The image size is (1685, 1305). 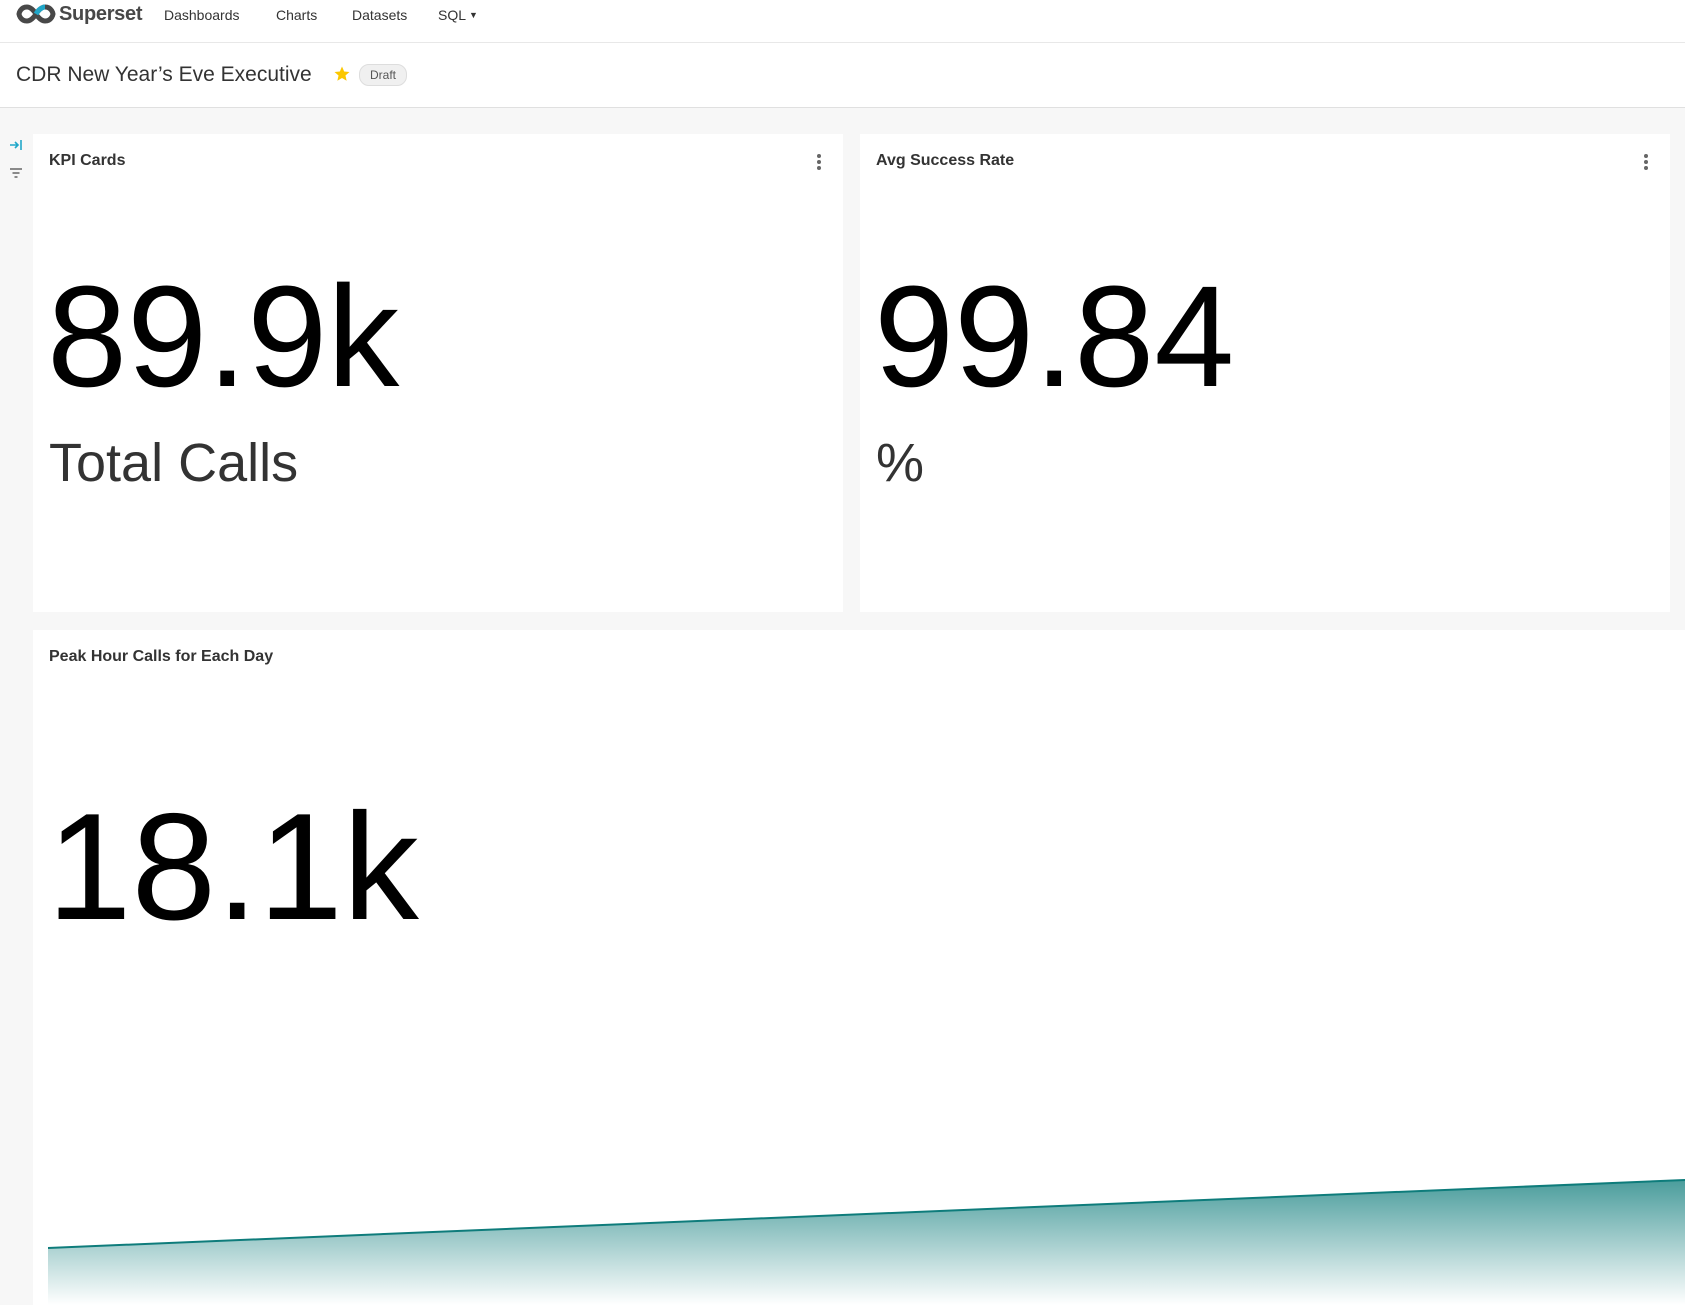 I want to click on app-name: Superset, so click(x=101, y=13).